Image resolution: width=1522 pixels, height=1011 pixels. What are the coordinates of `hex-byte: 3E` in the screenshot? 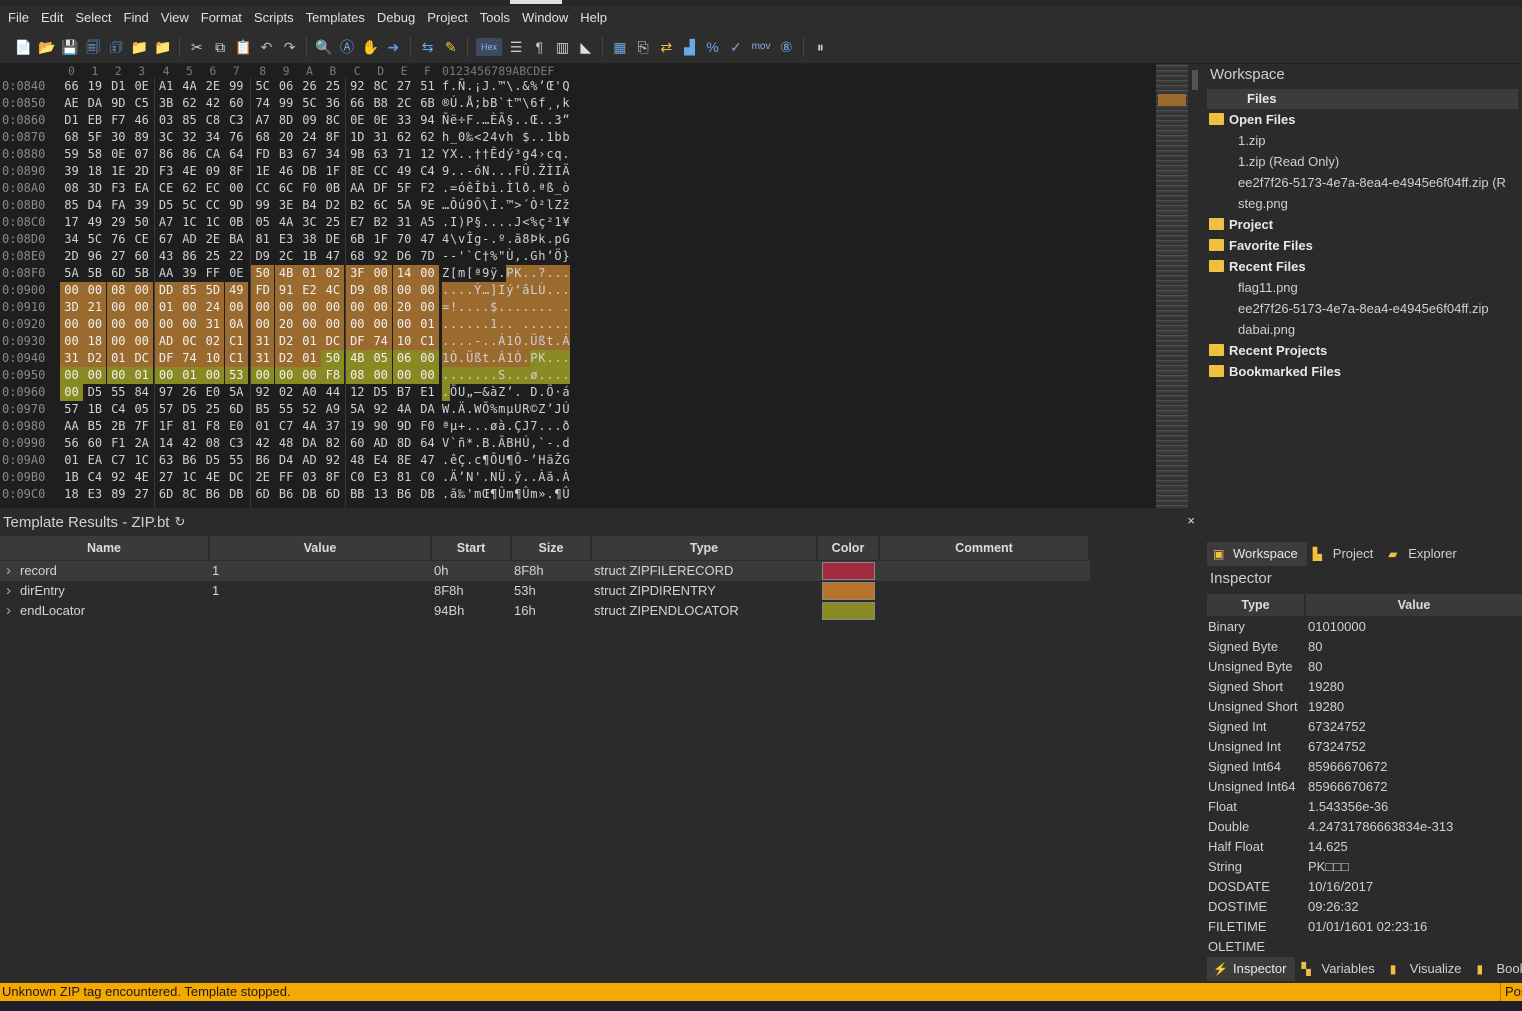 It's located at (286, 205).